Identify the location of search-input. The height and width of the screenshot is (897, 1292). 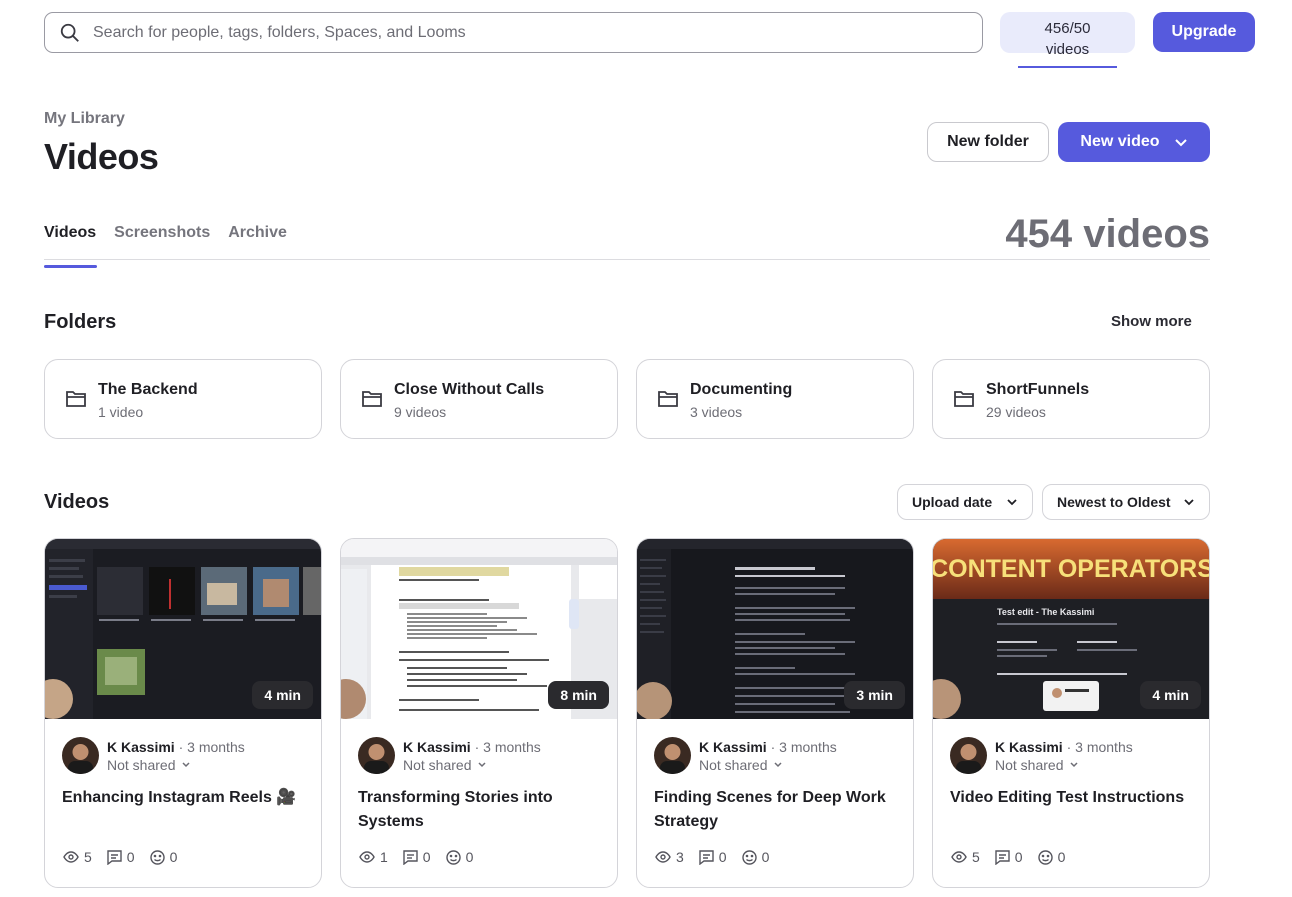
(523, 32).